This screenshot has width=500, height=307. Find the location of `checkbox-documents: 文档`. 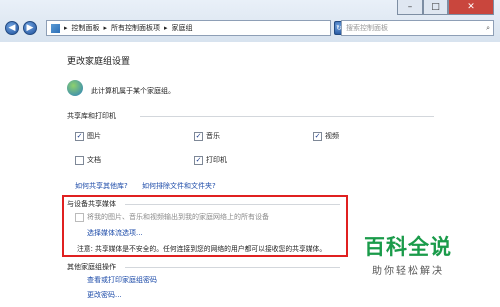

checkbox-documents: 文档 is located at coordinates (88, 160).